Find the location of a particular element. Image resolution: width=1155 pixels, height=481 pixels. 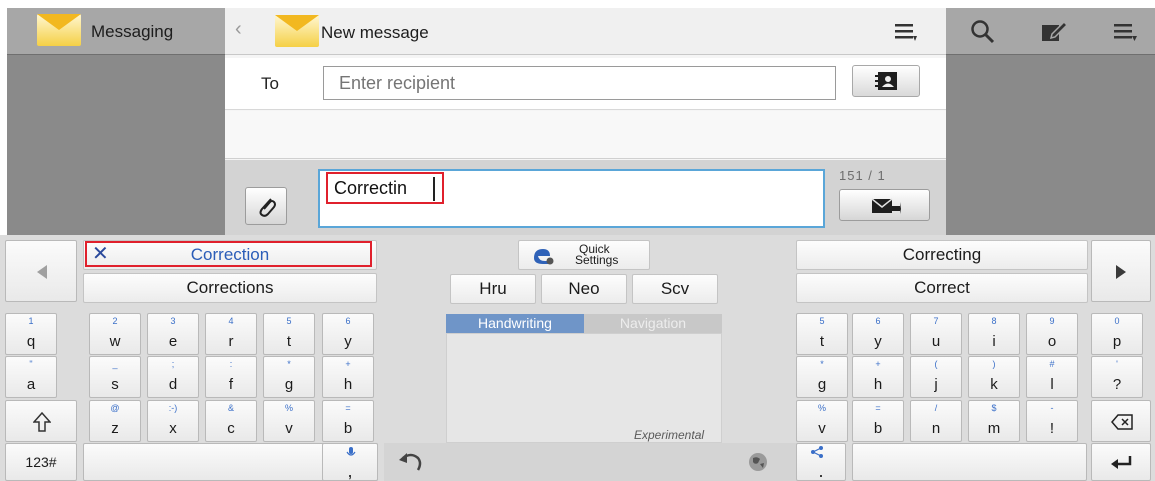

key-label: v is located at coordinates (289, 428).